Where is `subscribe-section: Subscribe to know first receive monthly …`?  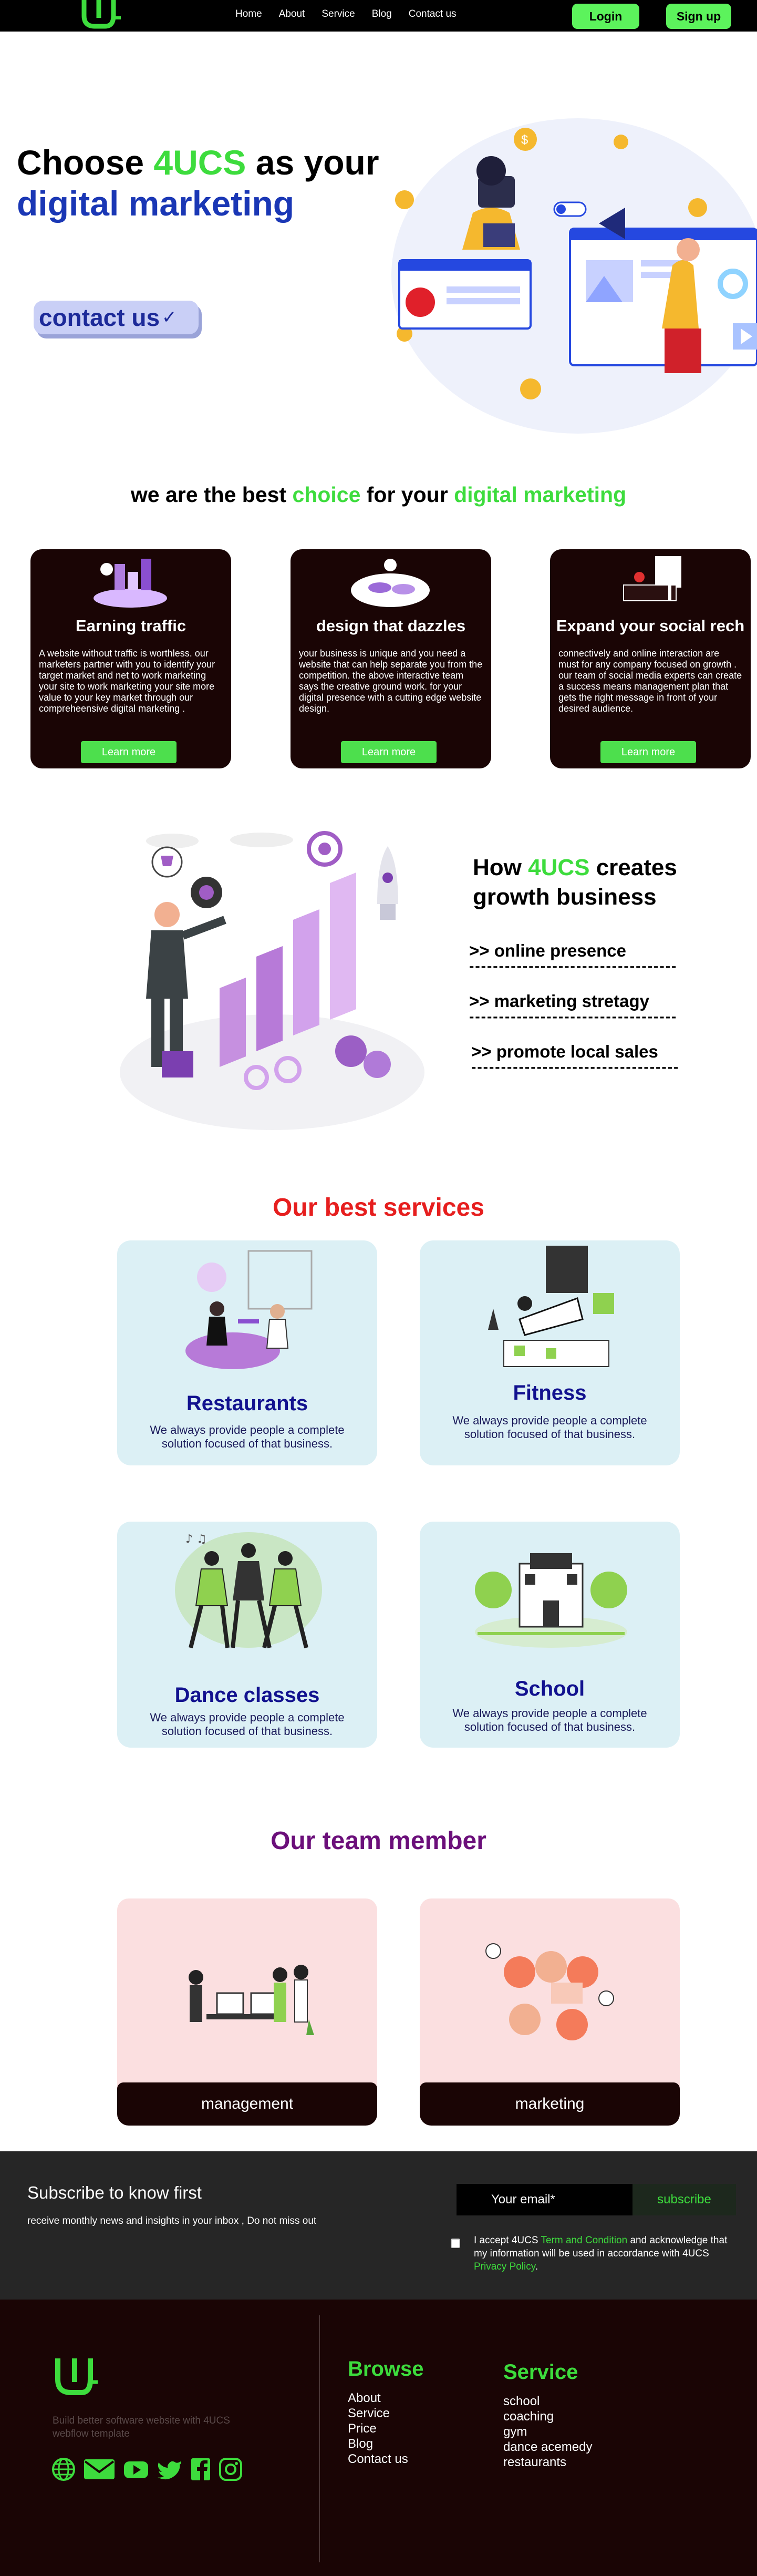 subscribe-section: Subscribe to know first receive monthly … is located at coordinates (378, 2225).